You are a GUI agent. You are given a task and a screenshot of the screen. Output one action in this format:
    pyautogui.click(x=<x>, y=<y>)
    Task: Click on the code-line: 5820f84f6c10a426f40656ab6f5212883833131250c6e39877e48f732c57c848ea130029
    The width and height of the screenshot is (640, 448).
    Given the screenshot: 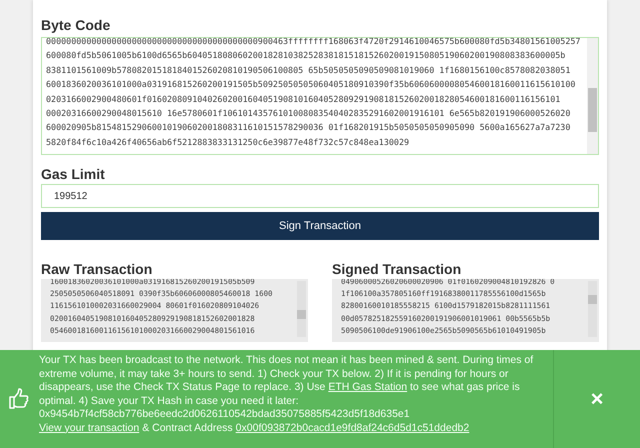 What is the action you would take?
    pyautogui.click(x=228, y=142)
    